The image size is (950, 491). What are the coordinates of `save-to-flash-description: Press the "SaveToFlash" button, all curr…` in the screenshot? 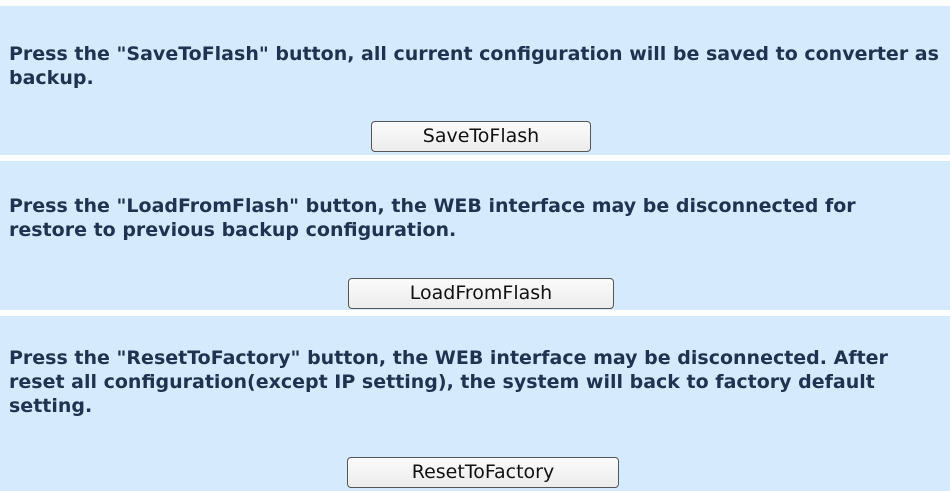 It's located at (474, 66).